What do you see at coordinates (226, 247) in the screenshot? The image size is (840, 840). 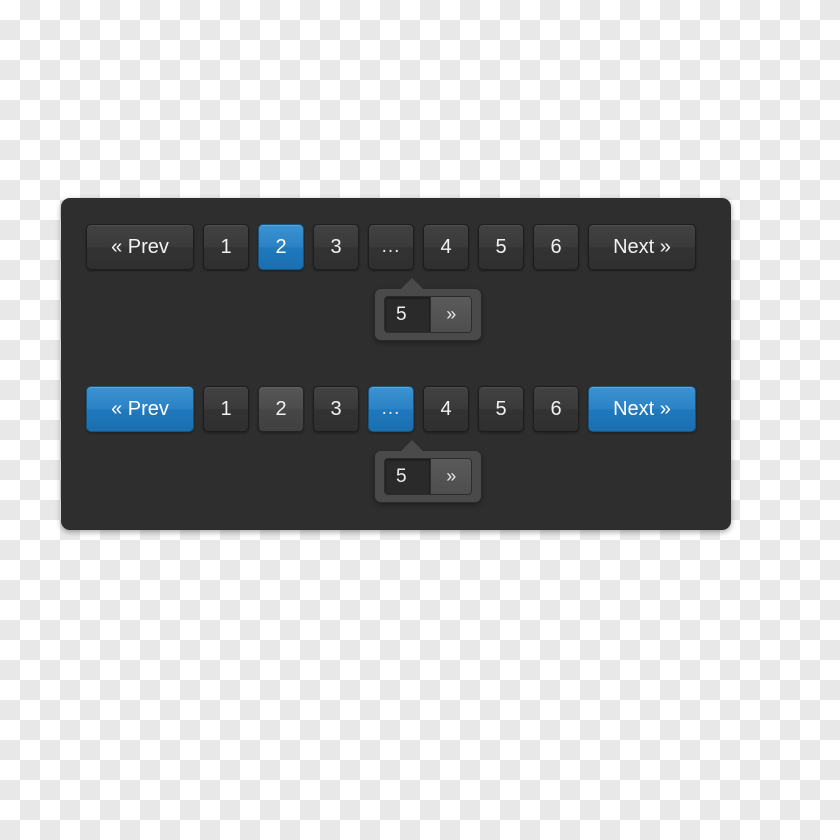 I see `page-button-1: 1` at bounding box center [226, 247].